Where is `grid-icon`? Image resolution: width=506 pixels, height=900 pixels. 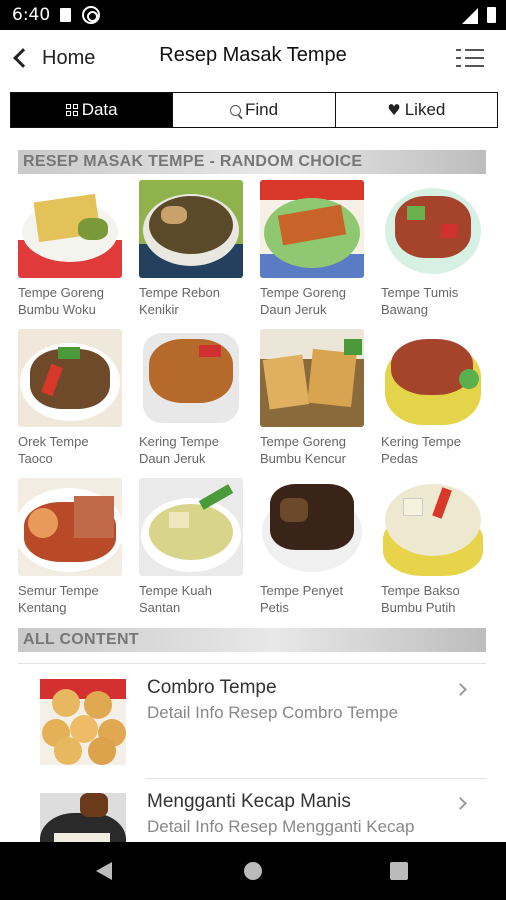 grid-icon is located at coordinates (71, 110).